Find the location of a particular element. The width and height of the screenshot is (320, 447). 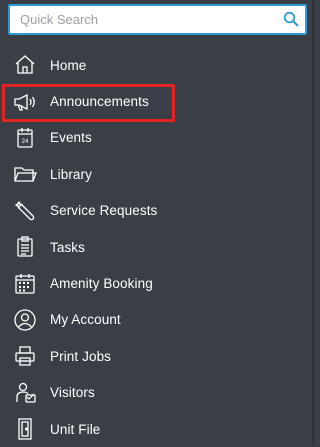

search-box is located at coordinates (157, 19).